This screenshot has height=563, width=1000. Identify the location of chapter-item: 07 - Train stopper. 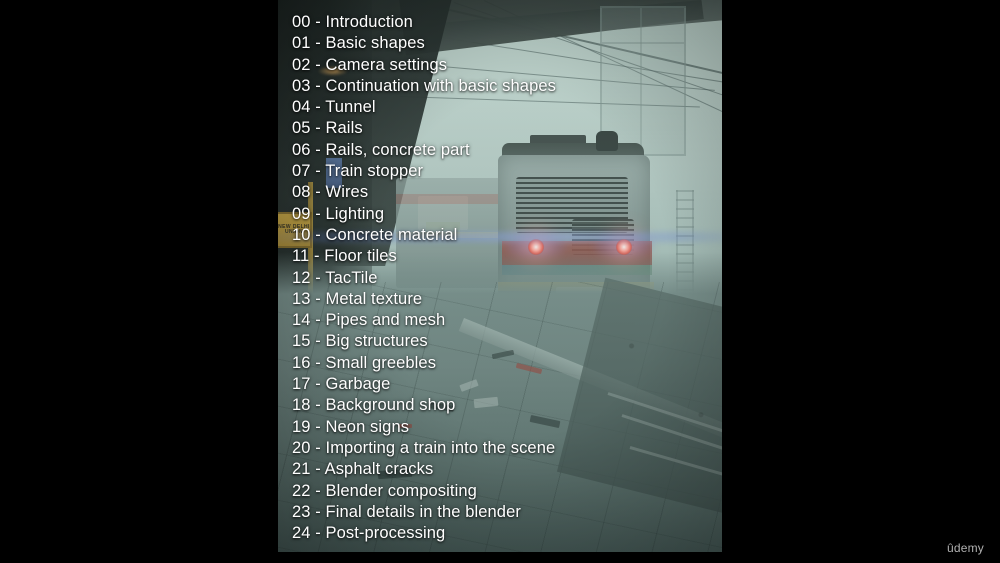
(358, 171).